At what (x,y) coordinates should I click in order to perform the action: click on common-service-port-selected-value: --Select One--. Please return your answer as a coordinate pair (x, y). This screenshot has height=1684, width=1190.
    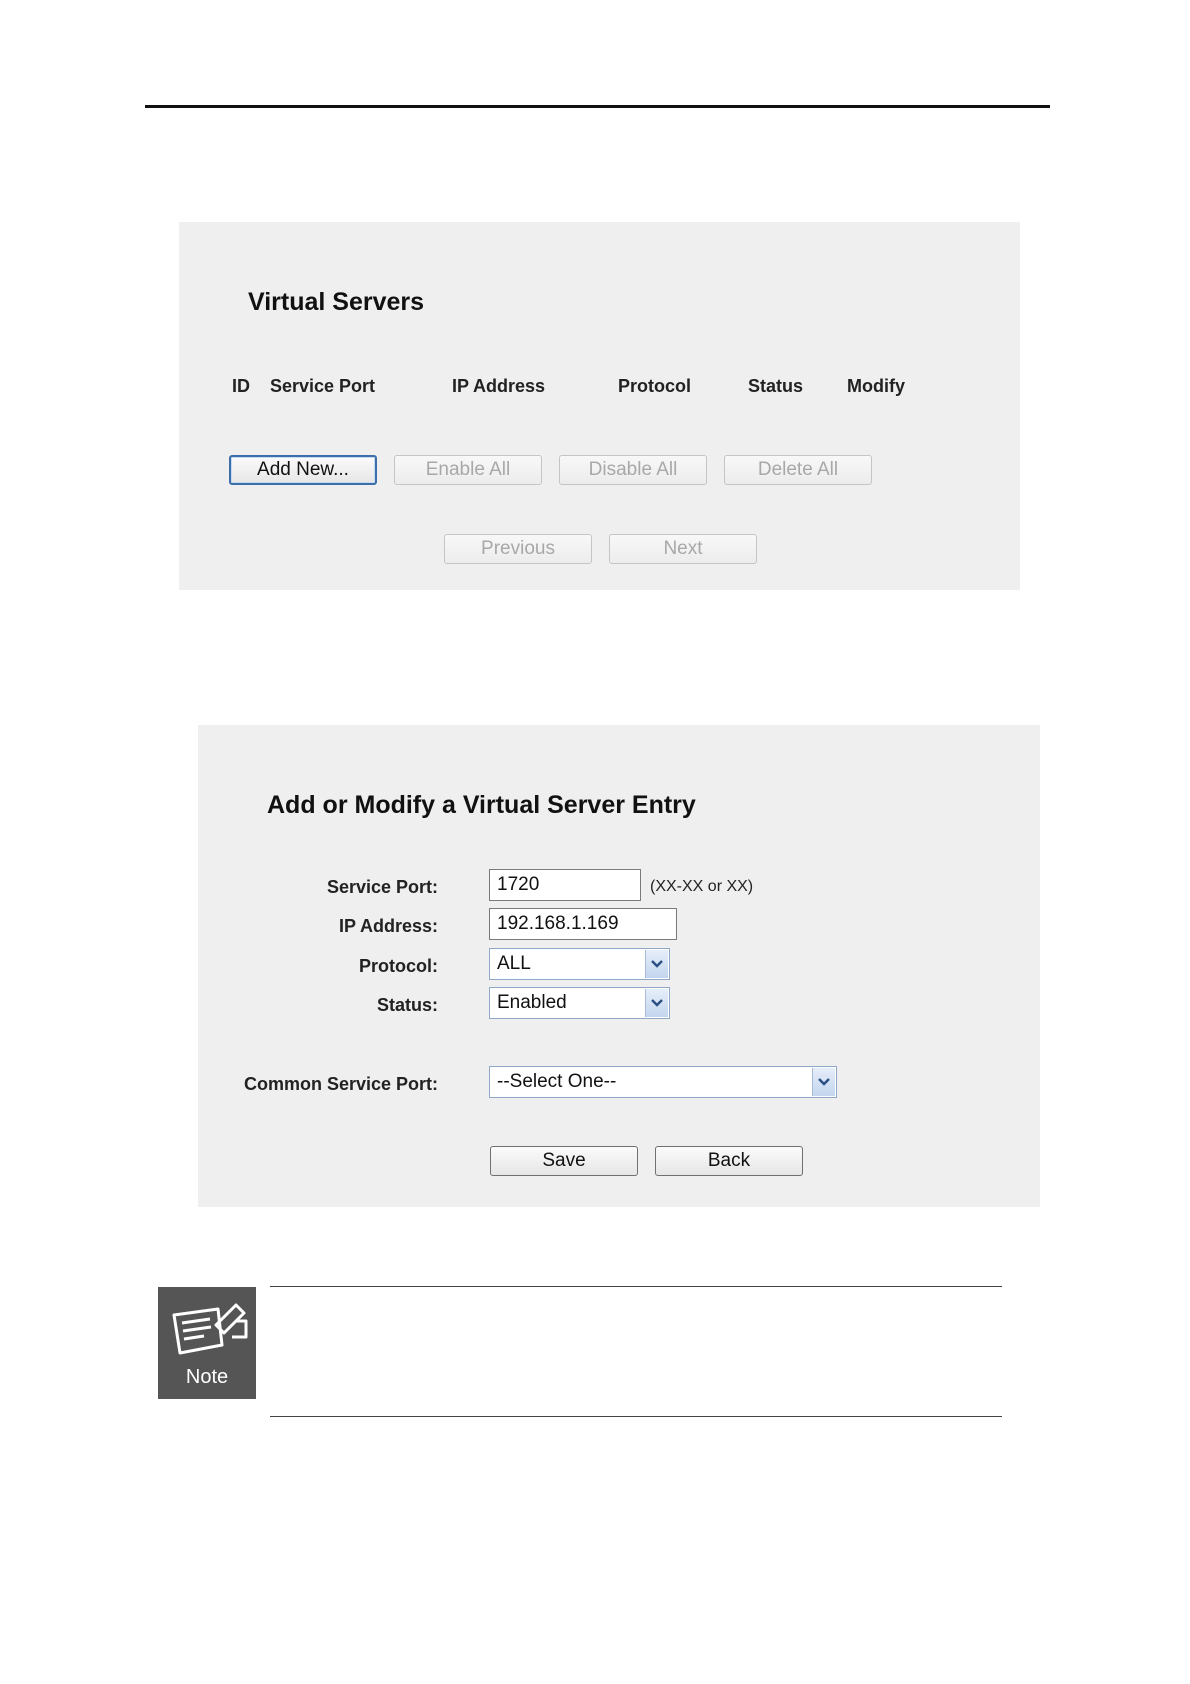
    Looking at the image, I should click on (557, 1081).